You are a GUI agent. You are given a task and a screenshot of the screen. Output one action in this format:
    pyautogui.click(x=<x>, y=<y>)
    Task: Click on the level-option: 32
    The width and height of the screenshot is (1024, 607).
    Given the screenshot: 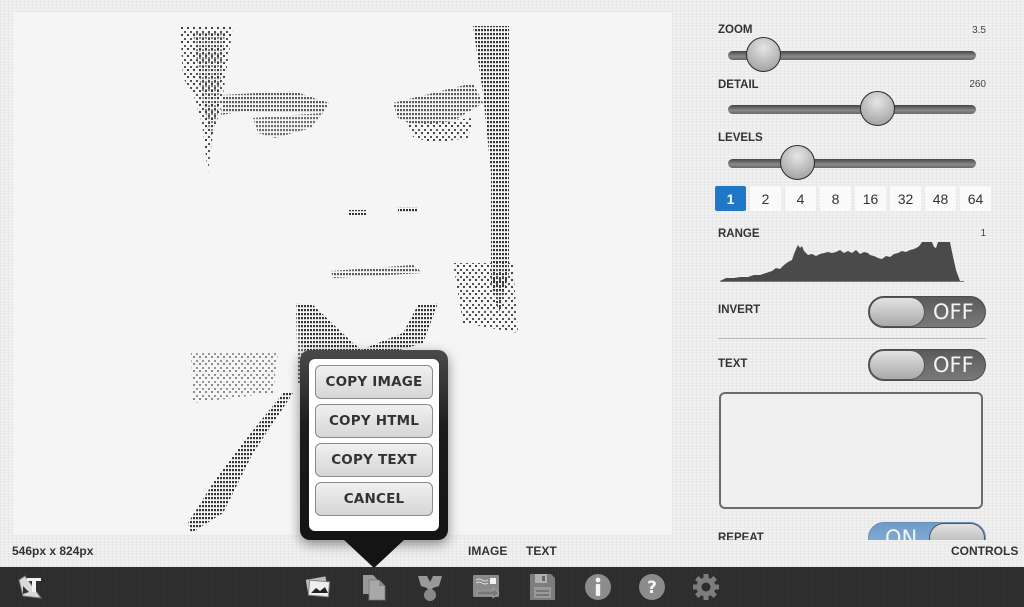 What is the action you would take?
    pyautogui.click(x=905, y=198)
    